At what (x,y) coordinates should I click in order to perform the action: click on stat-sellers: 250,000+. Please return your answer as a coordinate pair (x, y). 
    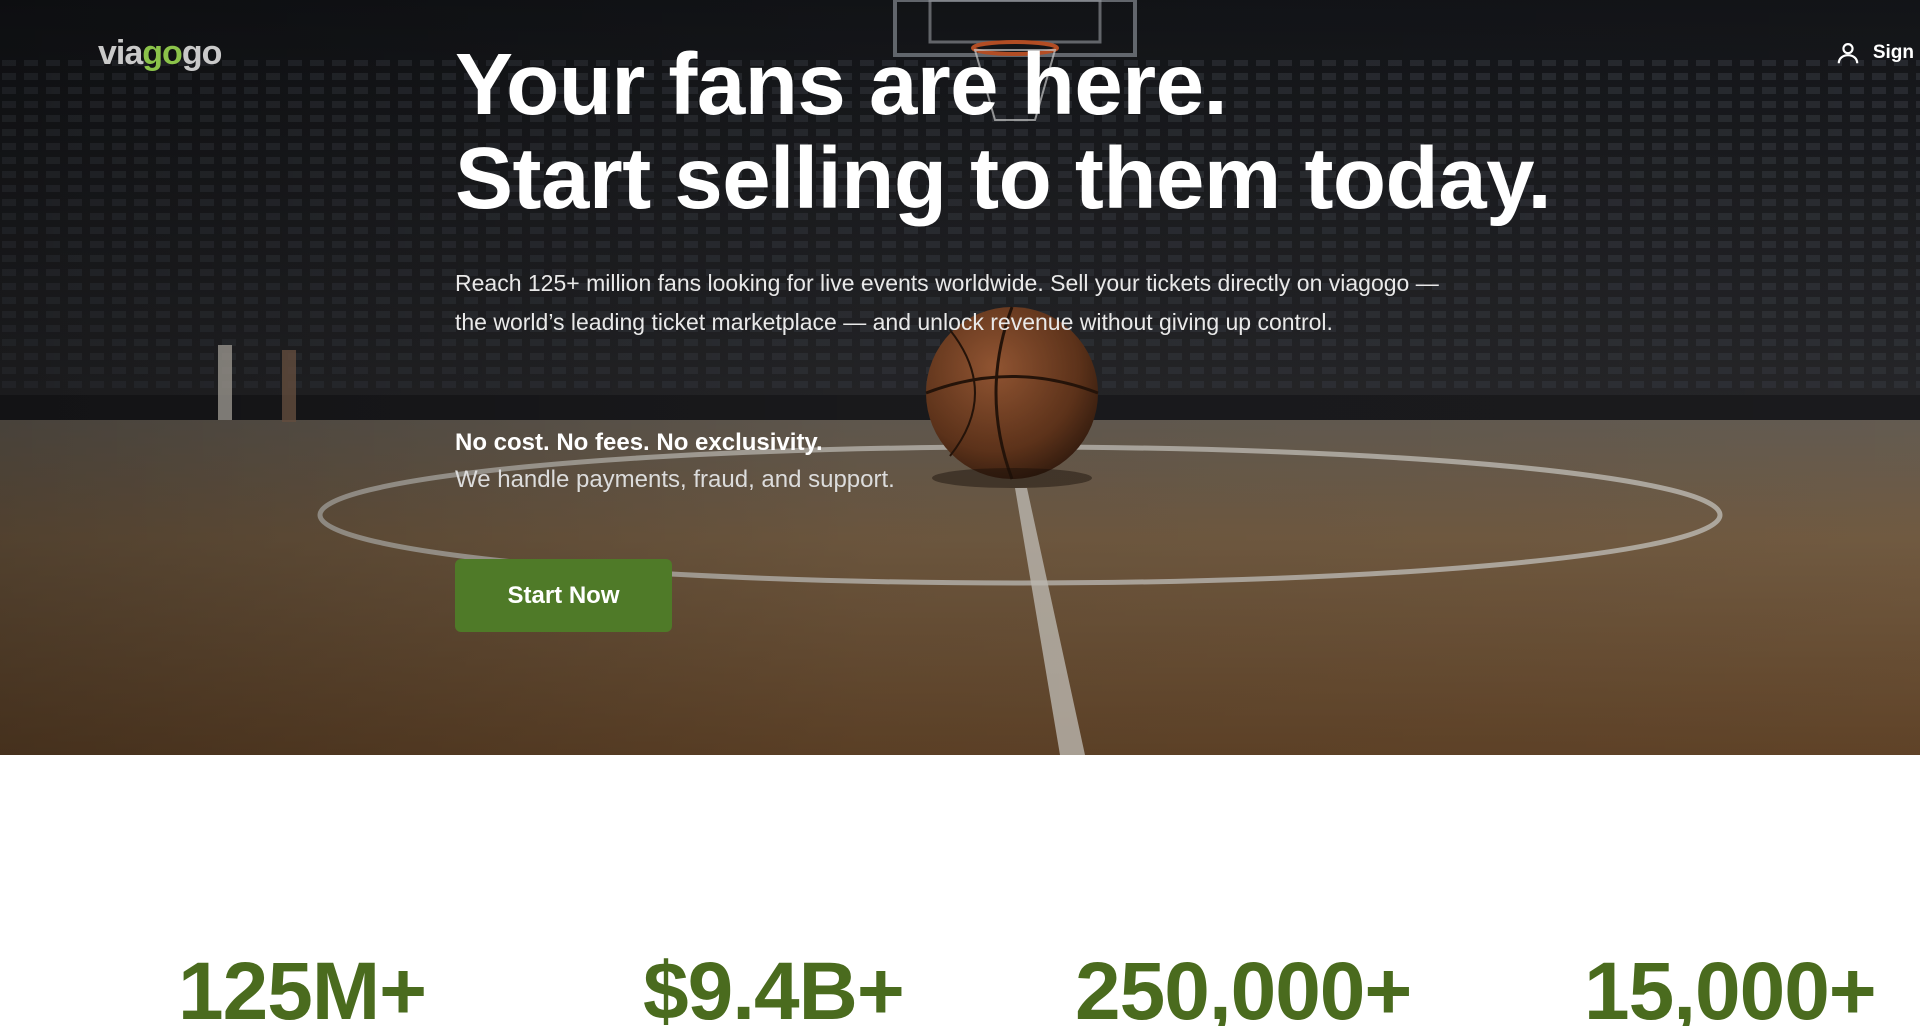
    Looking at the image, I should click on (1243, 986).